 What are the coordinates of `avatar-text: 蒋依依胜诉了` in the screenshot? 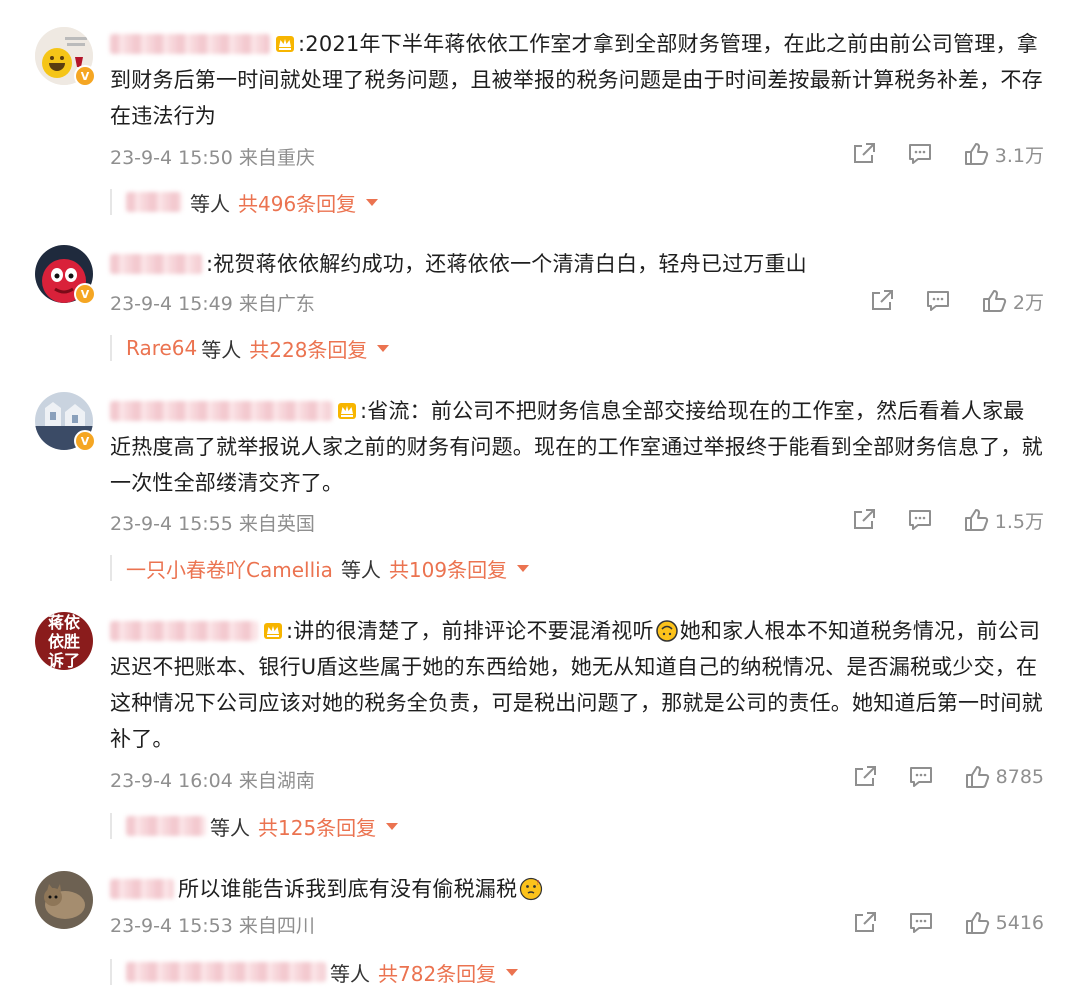 It's located at (63, 641).